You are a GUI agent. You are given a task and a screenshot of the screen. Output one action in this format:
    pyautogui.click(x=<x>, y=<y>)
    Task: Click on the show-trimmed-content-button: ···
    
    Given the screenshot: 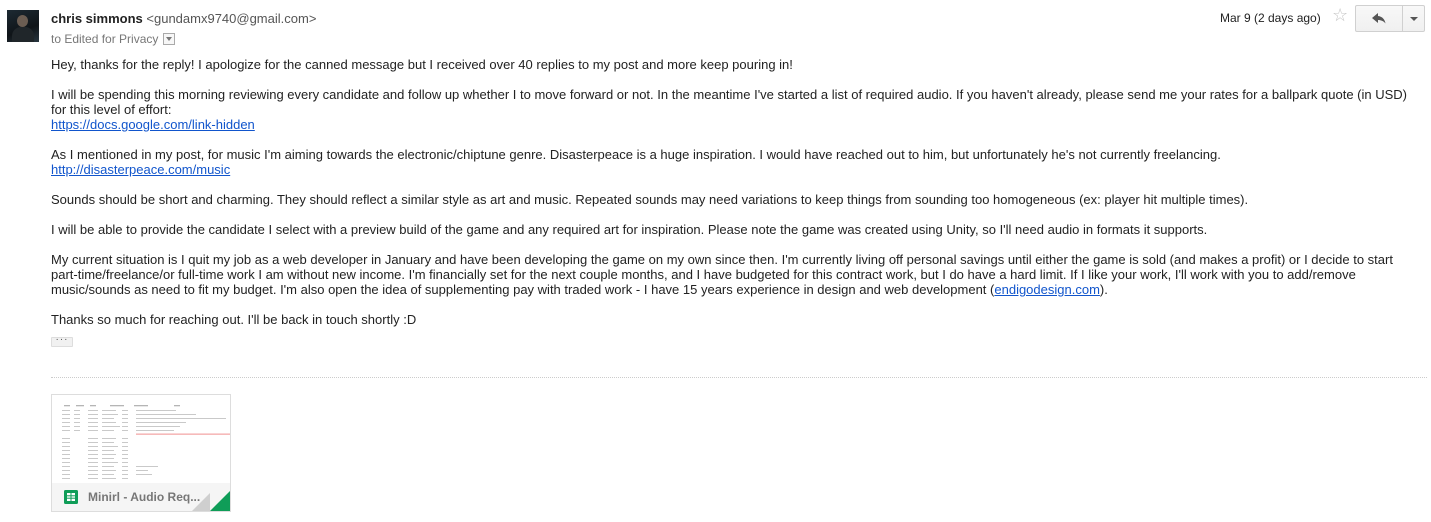 What is the action you would take?
    pyautogui.click(x=62, y=341)
    